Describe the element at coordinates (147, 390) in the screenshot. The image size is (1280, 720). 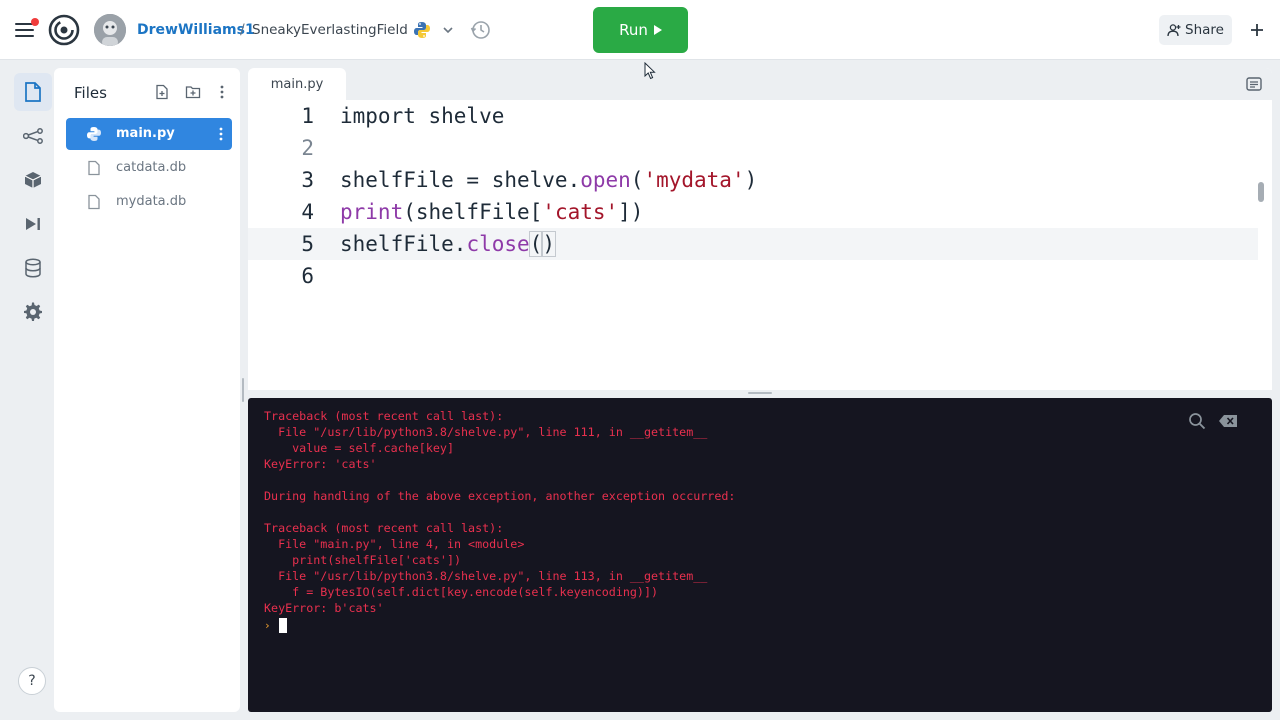
I see `files-panel: Files main.py catdata.db mydata.db` at that location.